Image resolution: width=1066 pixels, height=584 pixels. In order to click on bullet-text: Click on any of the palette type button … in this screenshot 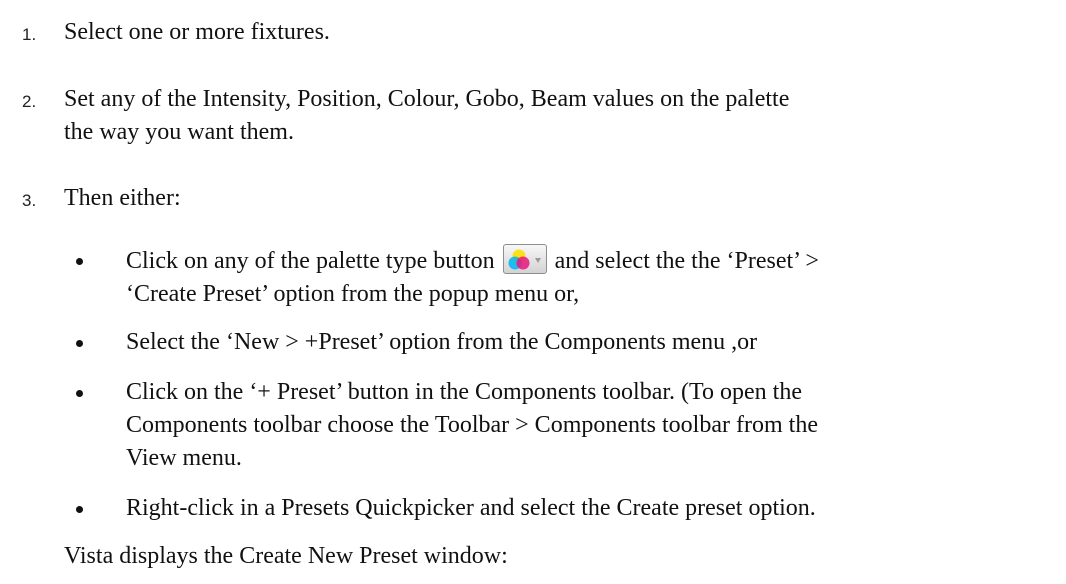, I will do `click(591, 277)`.